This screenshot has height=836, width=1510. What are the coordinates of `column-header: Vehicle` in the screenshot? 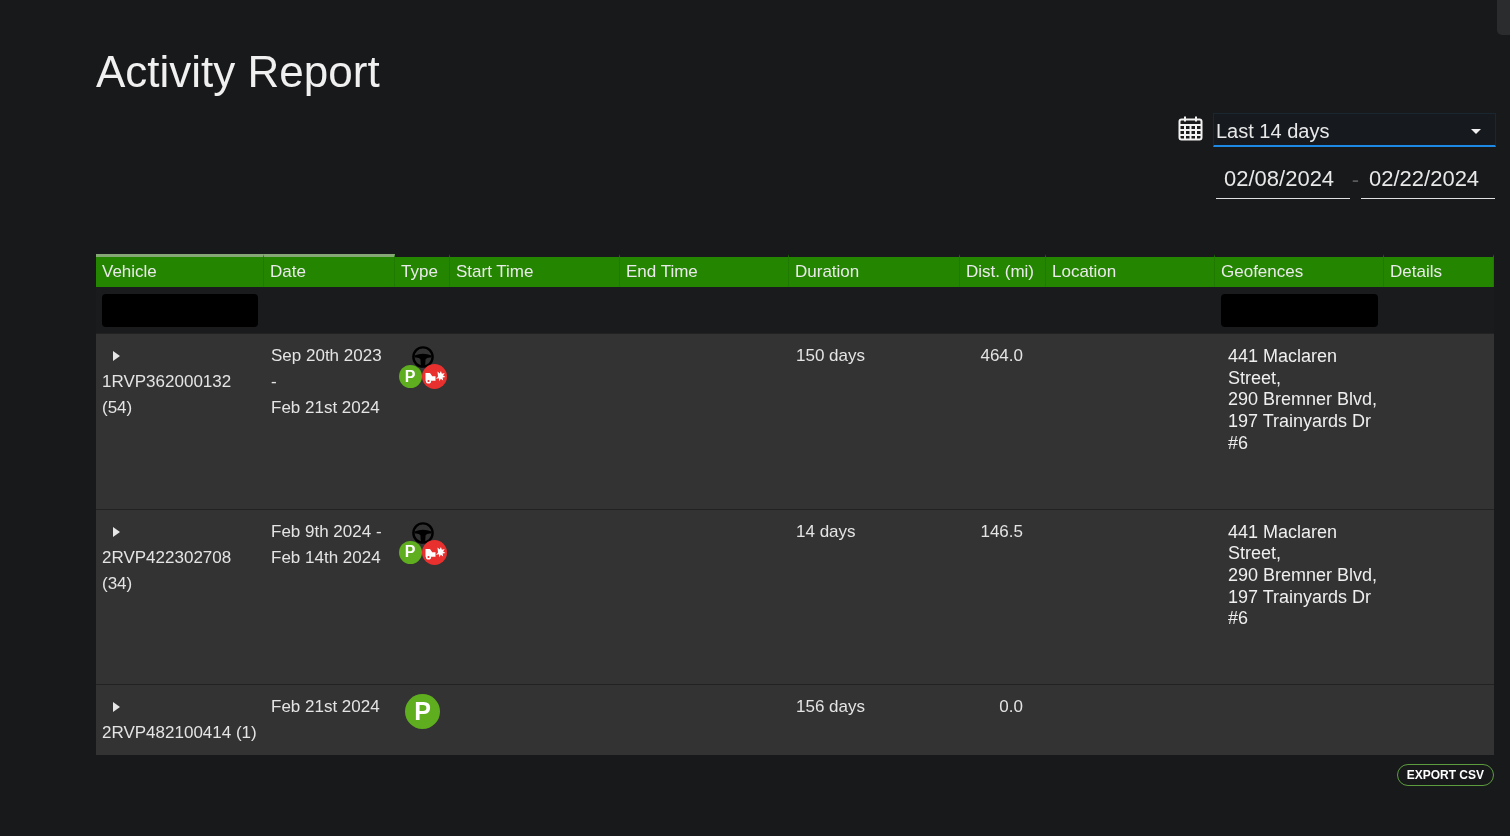 It's located at (180, 270).